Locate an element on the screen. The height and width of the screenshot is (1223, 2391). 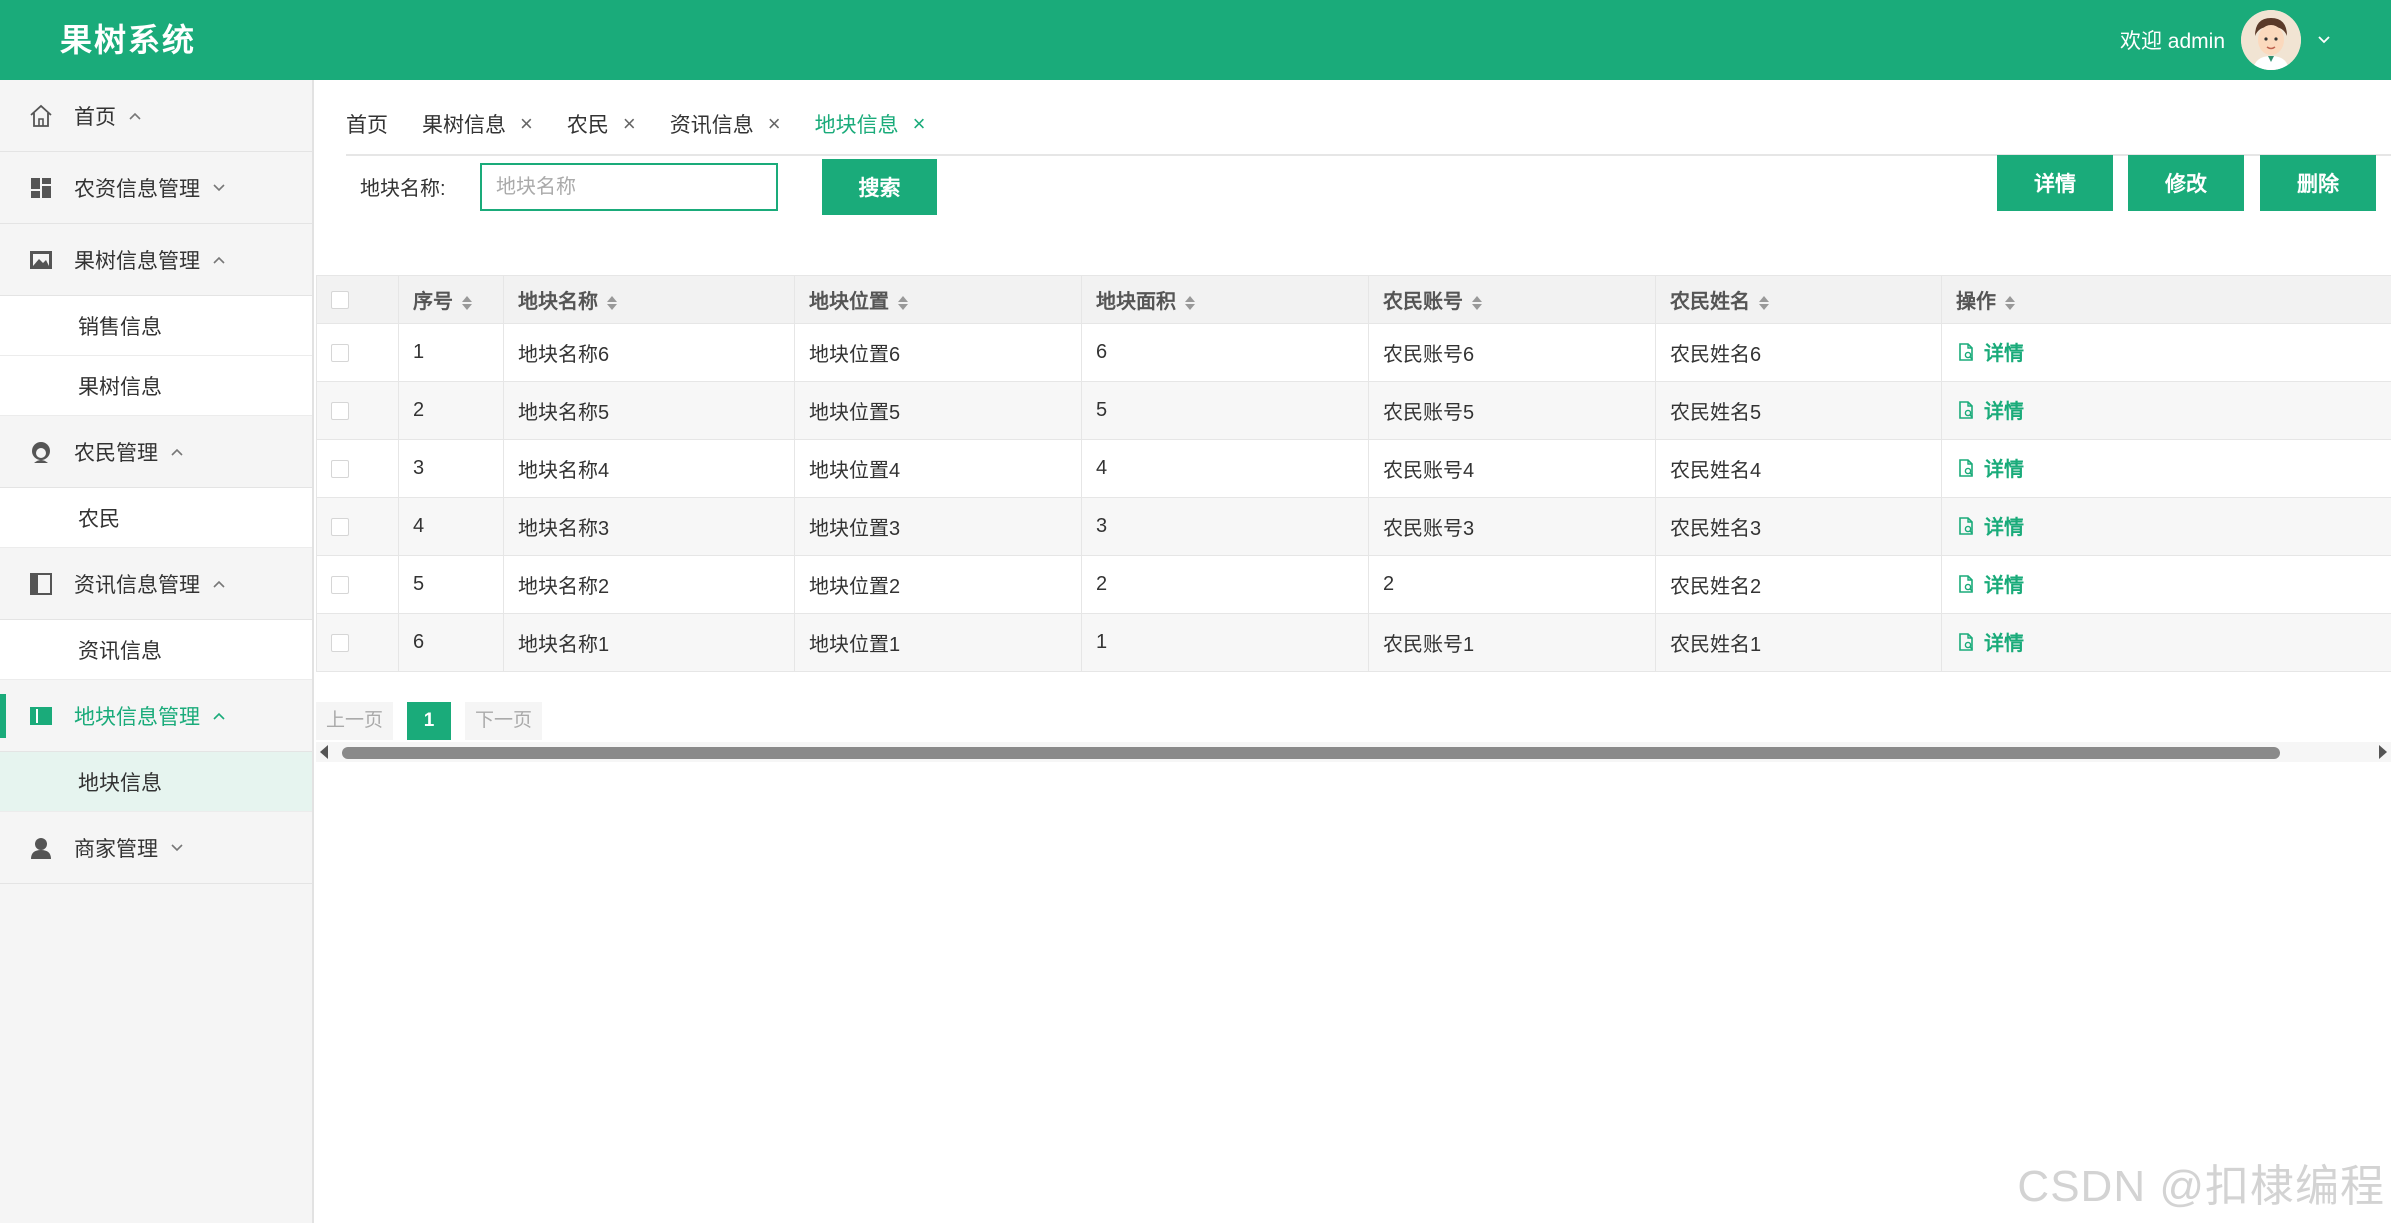
tab-news: 资讯信息 × is located at coordinates (725, 124).